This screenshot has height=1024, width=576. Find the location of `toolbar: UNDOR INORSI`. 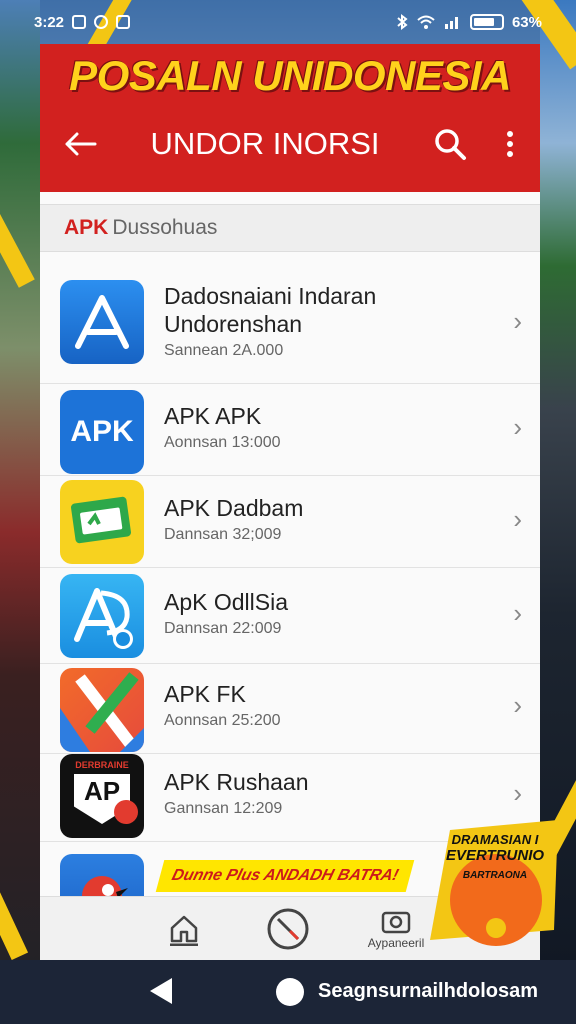

toolbar: UNDOR INORSI is located at coordinates (290, 144).